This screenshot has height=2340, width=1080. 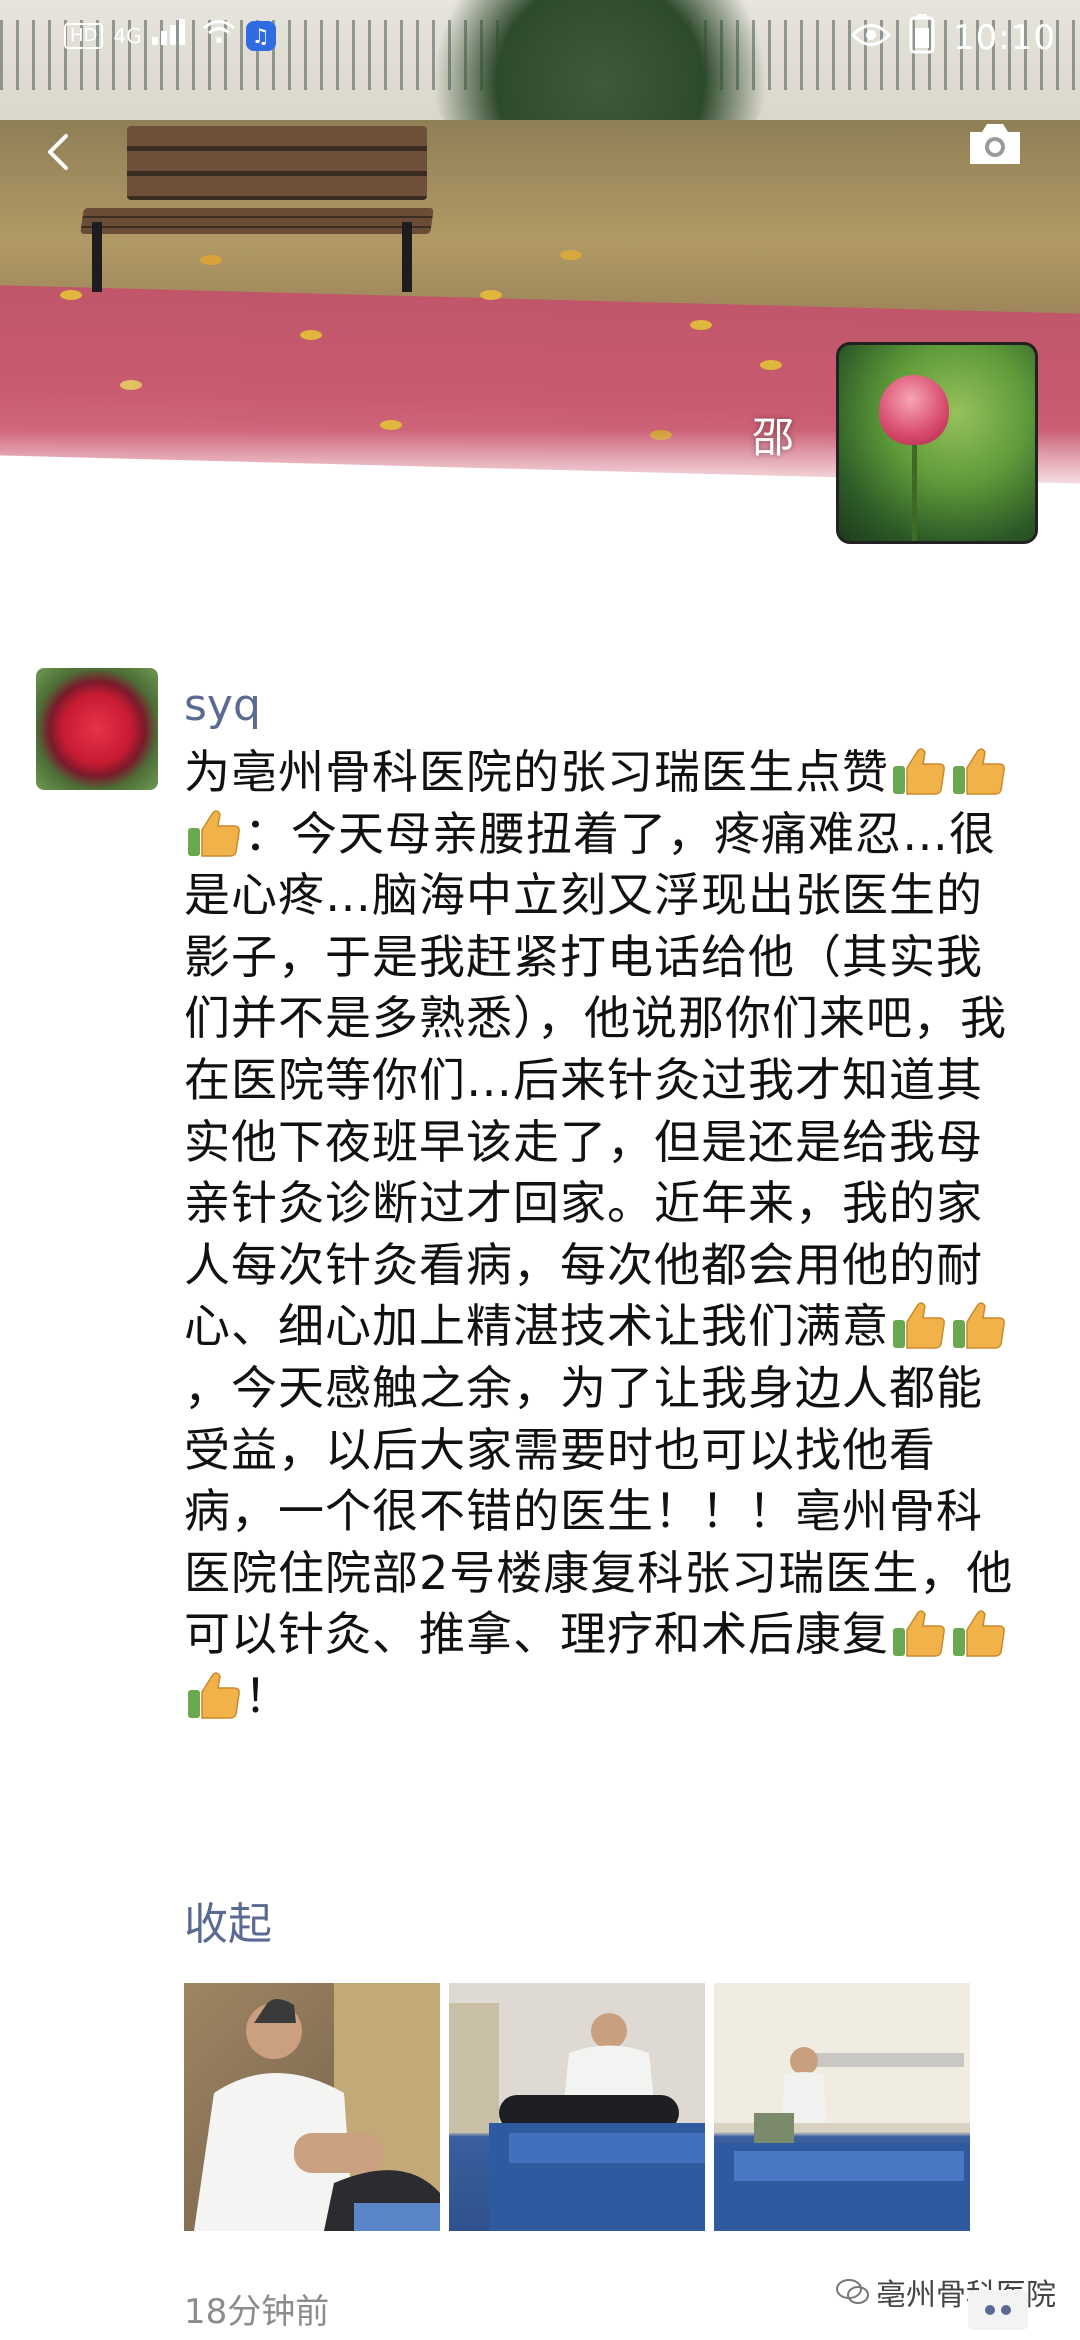 What do you see at coordinates (261, 209) in the screenshot?
I see `cover-bench` at bounding box center [261, 209].